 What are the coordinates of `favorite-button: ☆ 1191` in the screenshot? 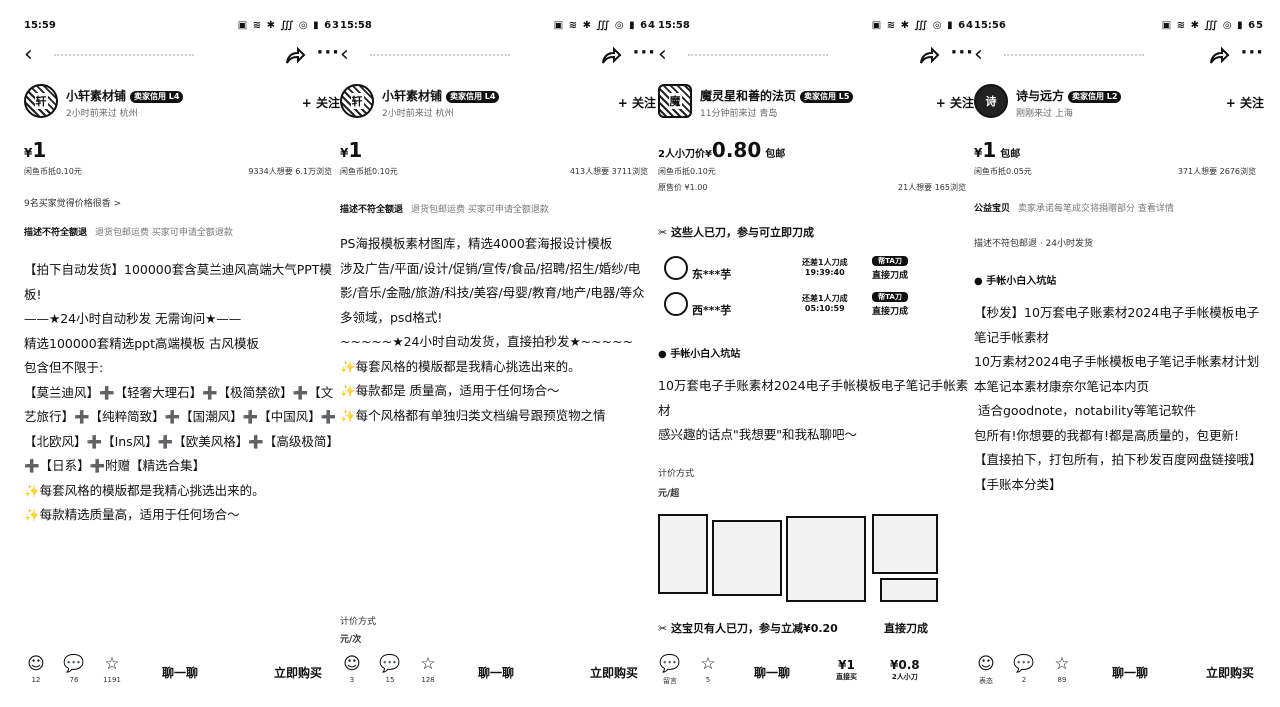 It's located at (112, 669).